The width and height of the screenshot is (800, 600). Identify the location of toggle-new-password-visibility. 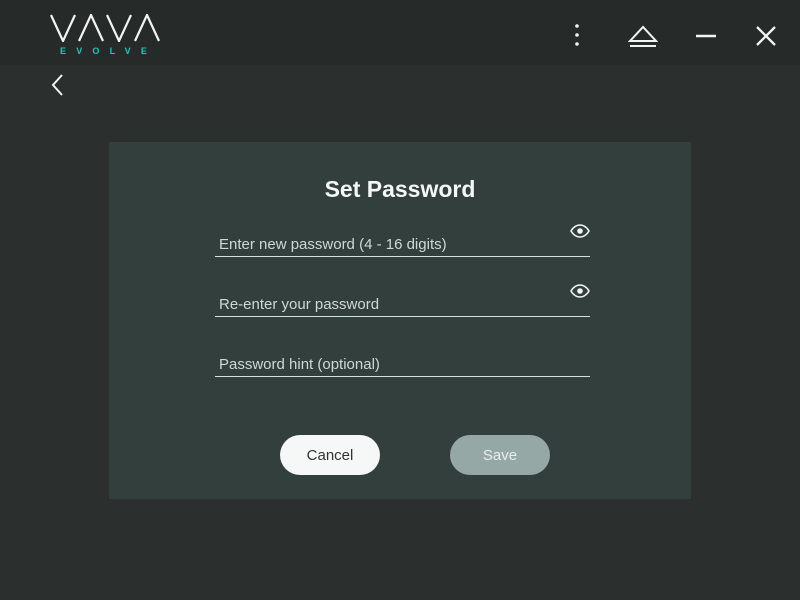
(580, 231).